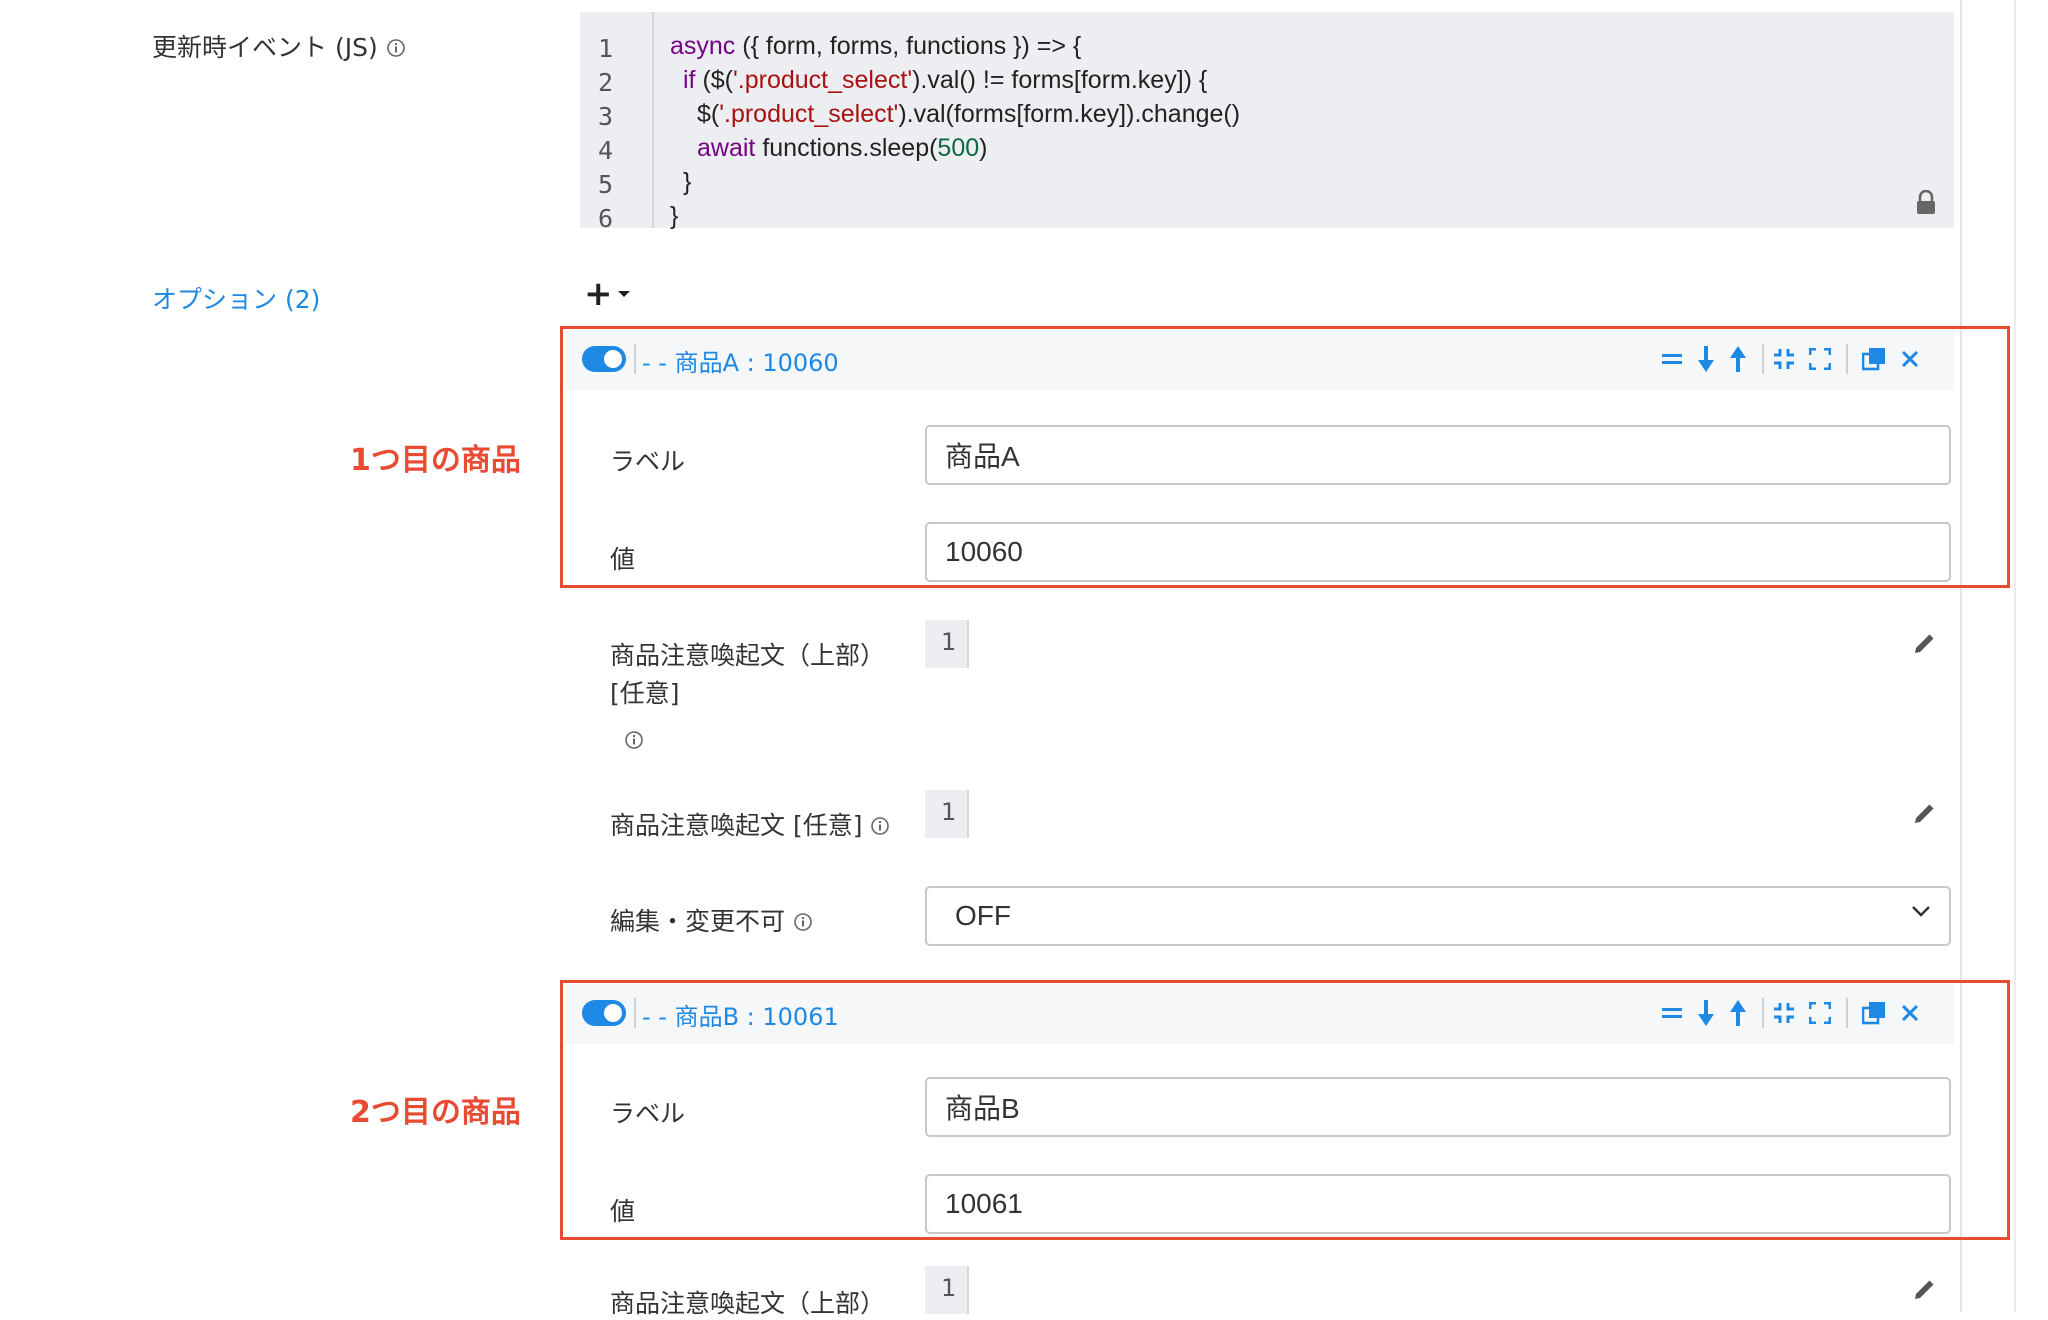  What do you see at coordinates (435, 1112) in the screenshot?
I see `annotation-second-product: 2つ目の商品` at bounding box center [435, 1112].